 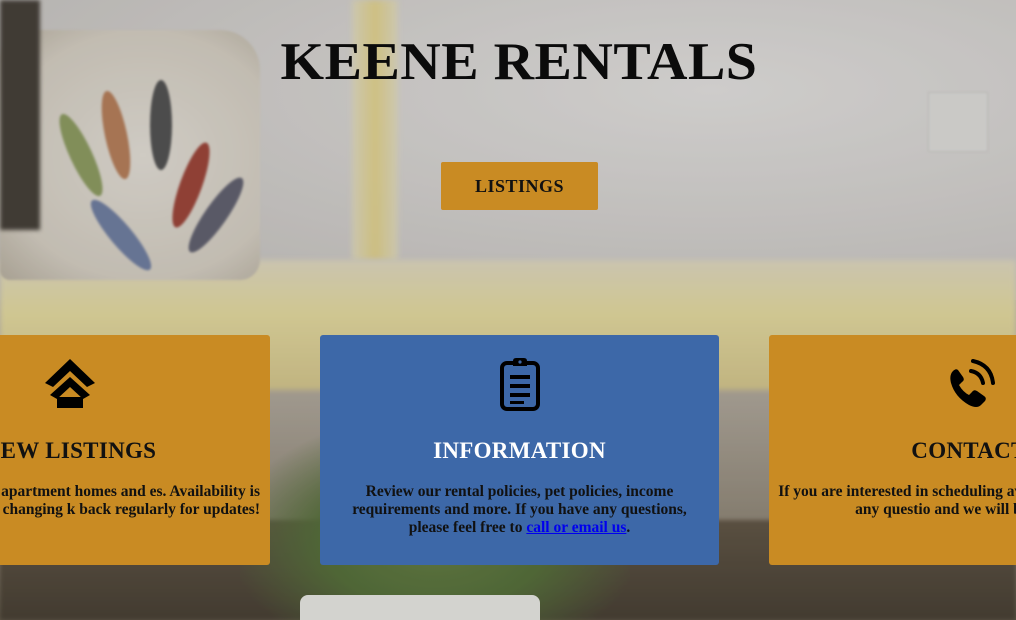 What do you see at coordinates (963, 450) in the screenshot?
I see `card-heading: CONTACT` at bounding box center [963, 450].